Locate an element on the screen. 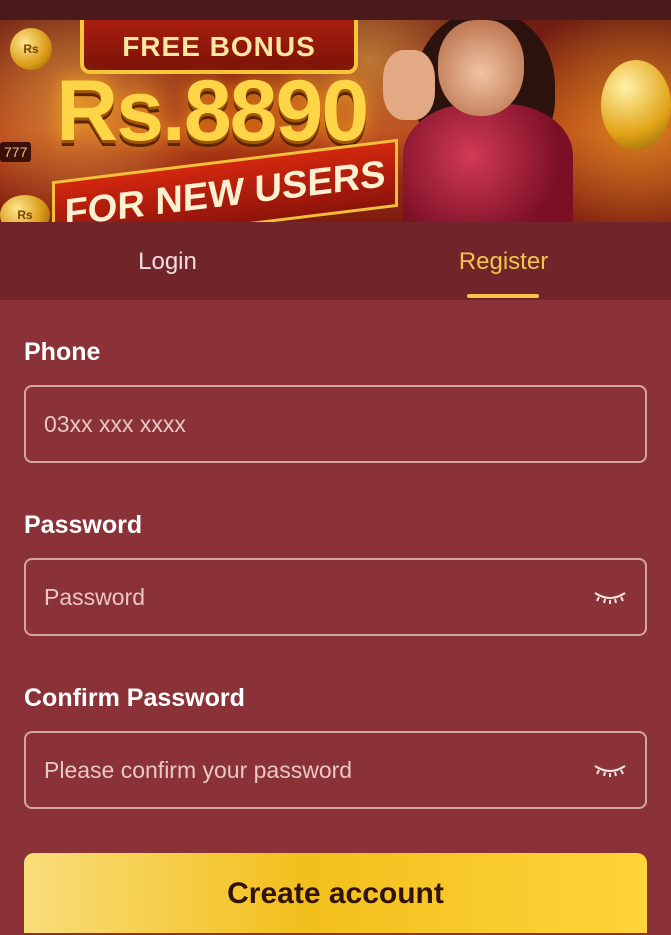 Image resolution: width=671 pixels, height=935 pixels. tab-login: Login is located at coordinates (167, 261).